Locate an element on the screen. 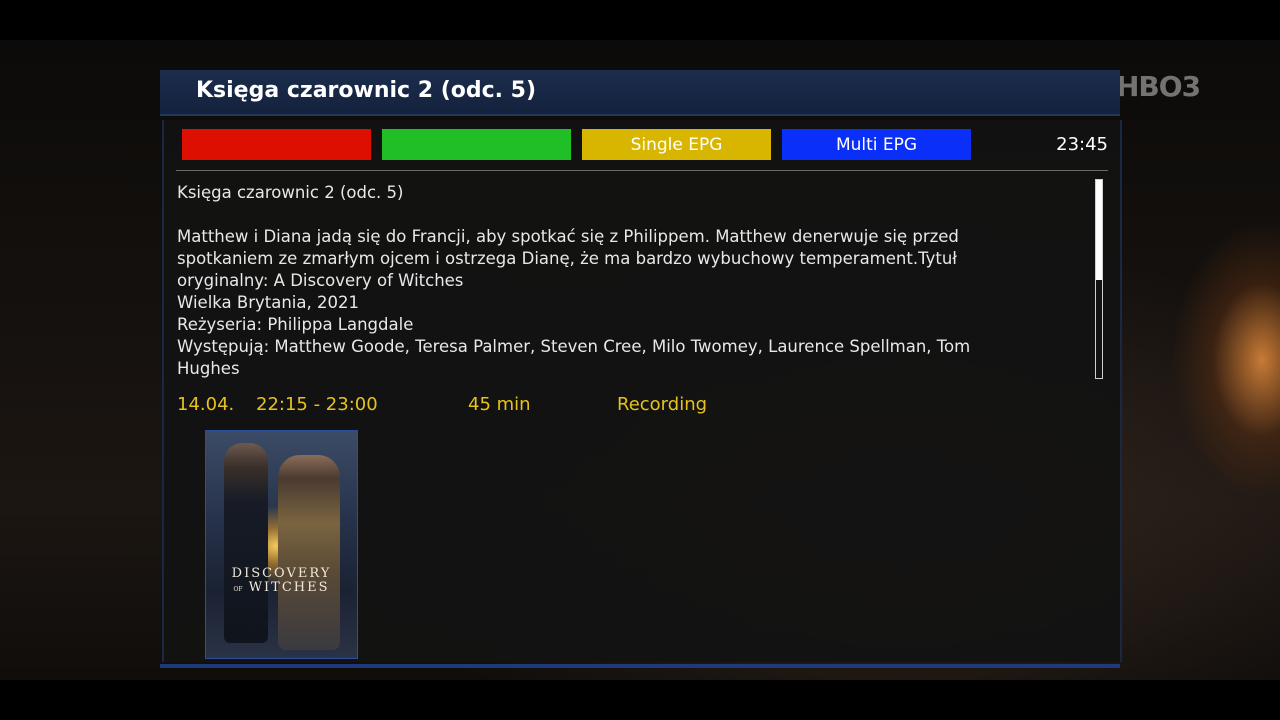 The image size is (1280, 720). multi-epg-label: Multi EPG is located at coordinates (876, 145).